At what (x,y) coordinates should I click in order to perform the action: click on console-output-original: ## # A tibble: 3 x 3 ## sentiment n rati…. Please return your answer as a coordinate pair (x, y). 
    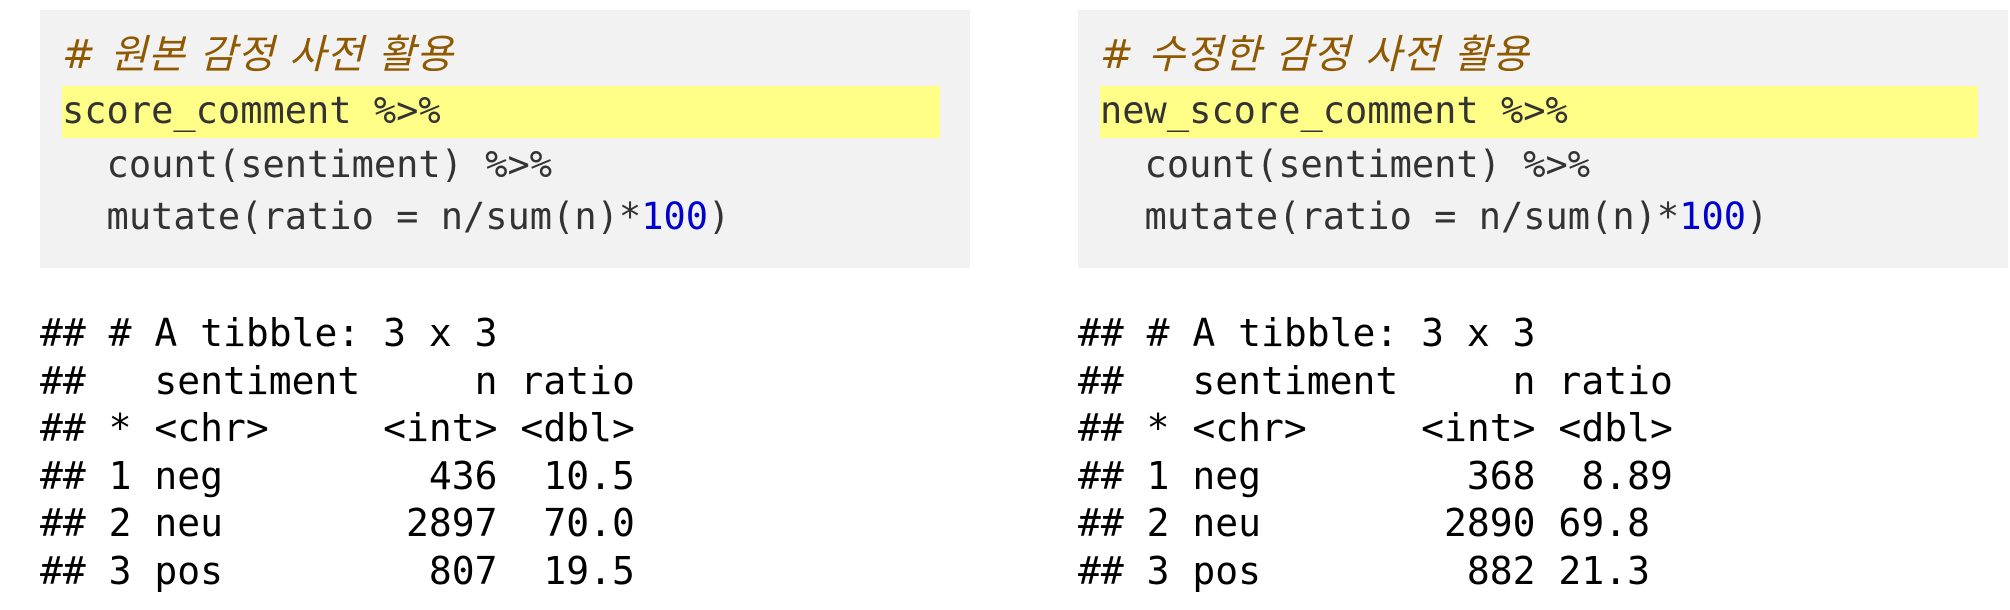
    Looking at the image, I should click on (337, 452).